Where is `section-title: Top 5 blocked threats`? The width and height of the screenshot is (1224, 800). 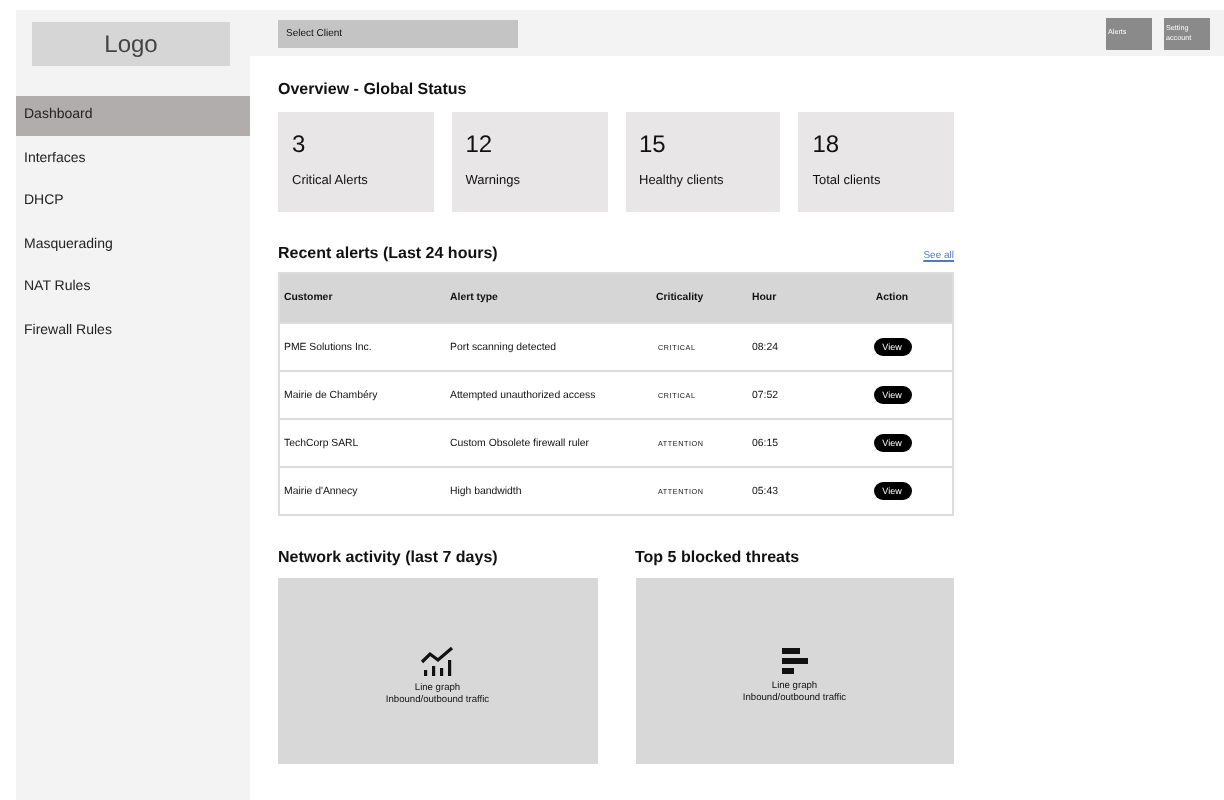
section-title: Top 5 blocked threats is located at coordinates (718, 557).